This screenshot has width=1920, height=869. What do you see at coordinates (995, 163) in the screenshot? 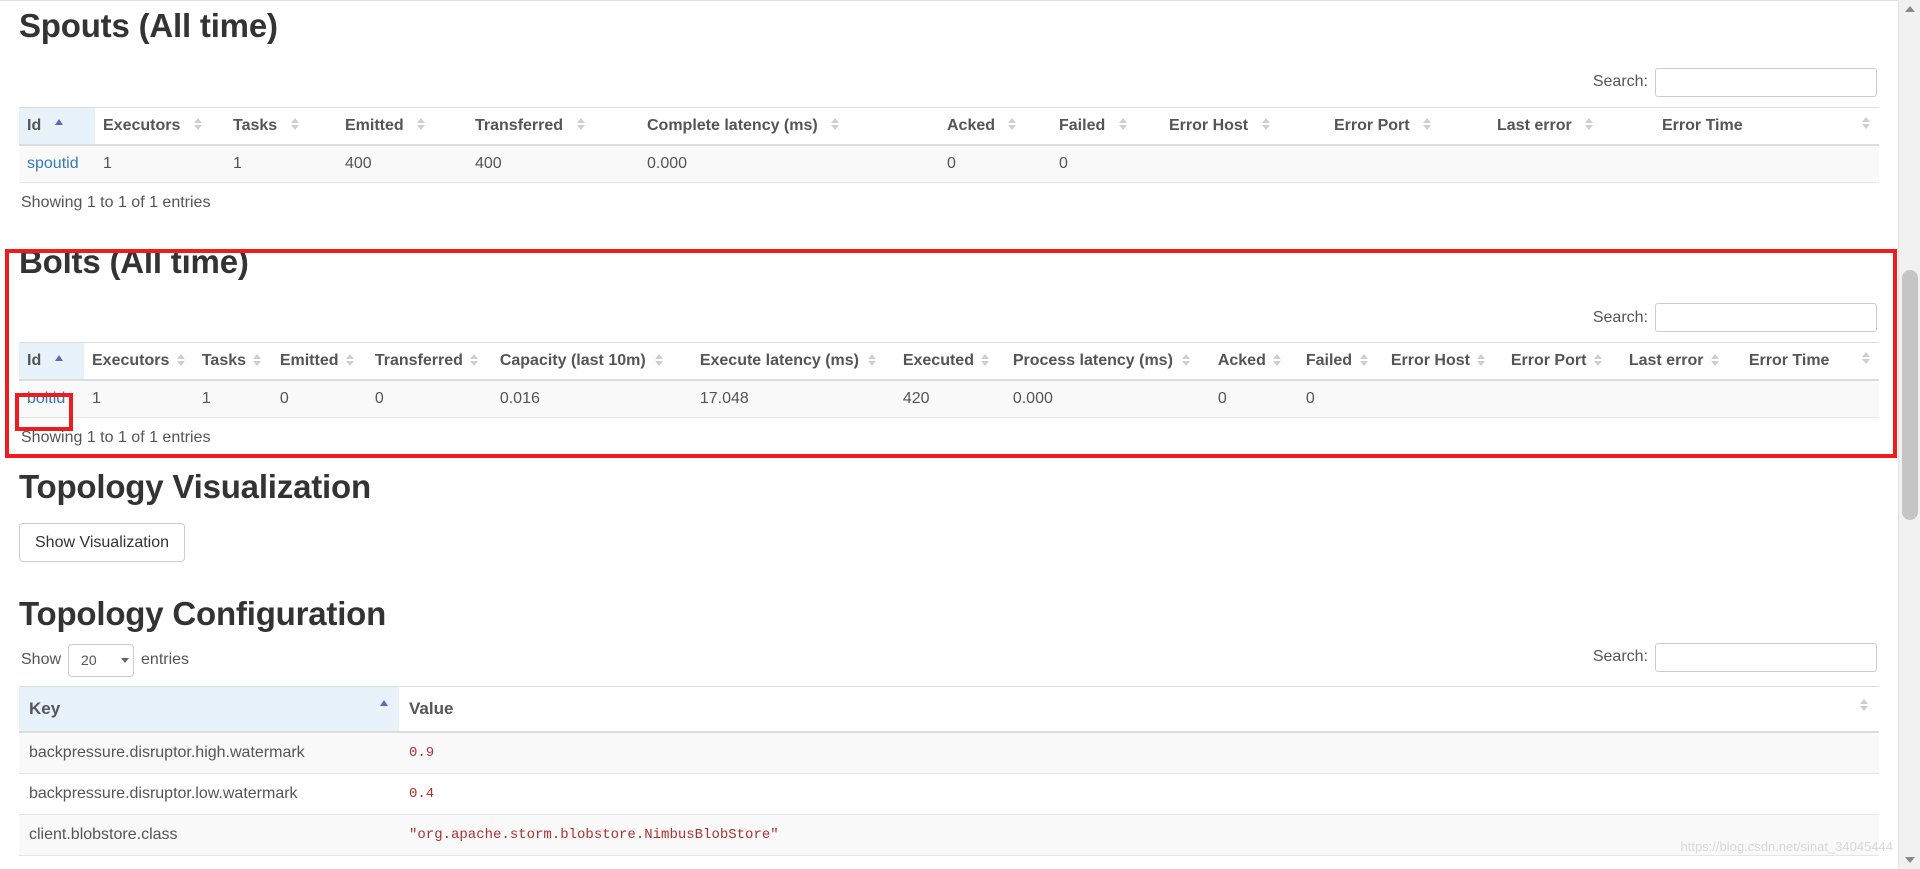
I see `spout-acked-cell: 0` at bounding box center [995, 163].